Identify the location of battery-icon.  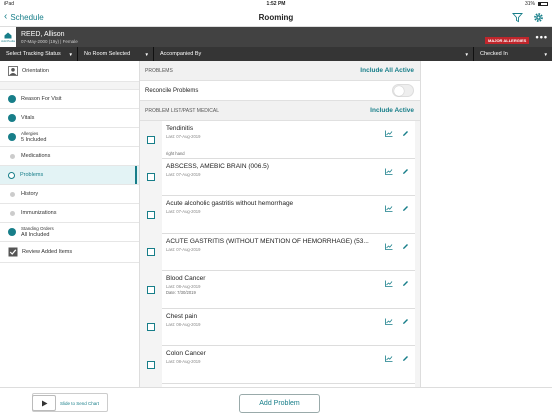
(543, 4).